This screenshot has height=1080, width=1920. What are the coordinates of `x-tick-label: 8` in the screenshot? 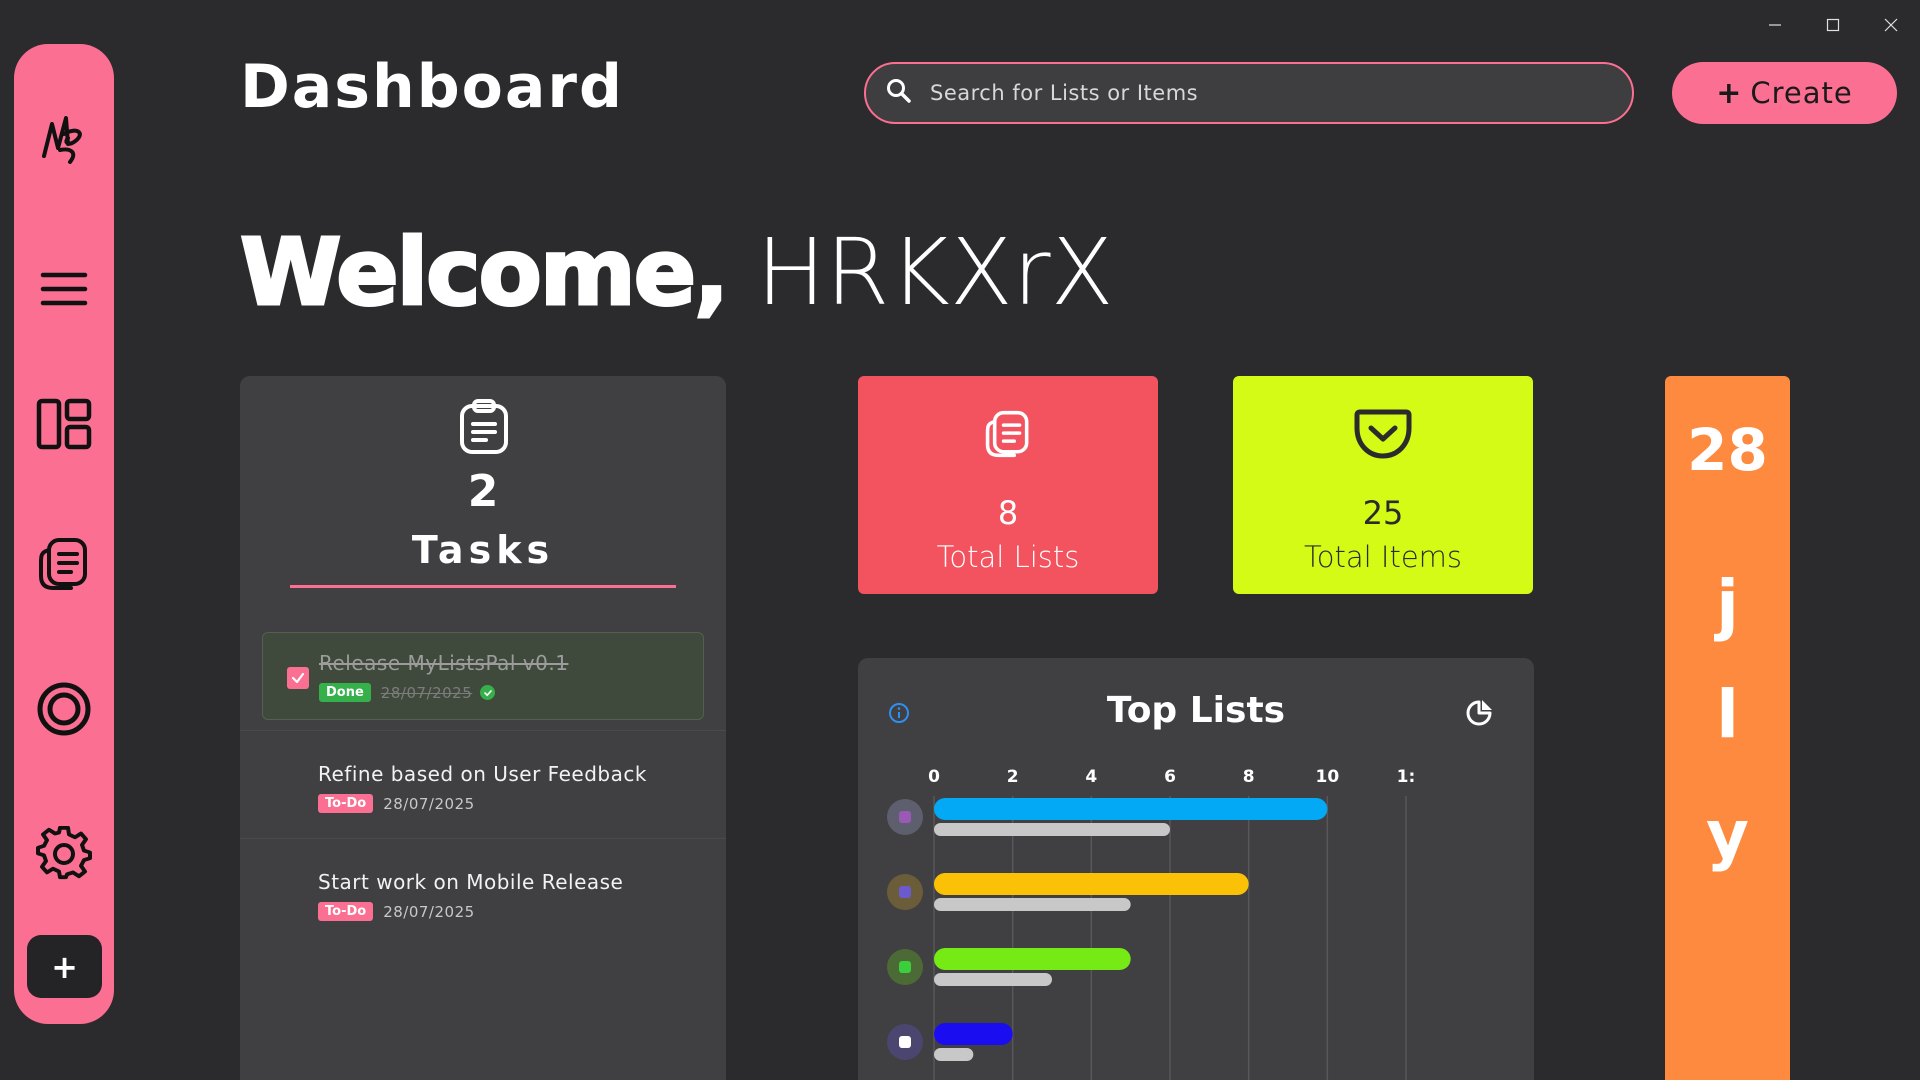 It's located at (1249, 777).